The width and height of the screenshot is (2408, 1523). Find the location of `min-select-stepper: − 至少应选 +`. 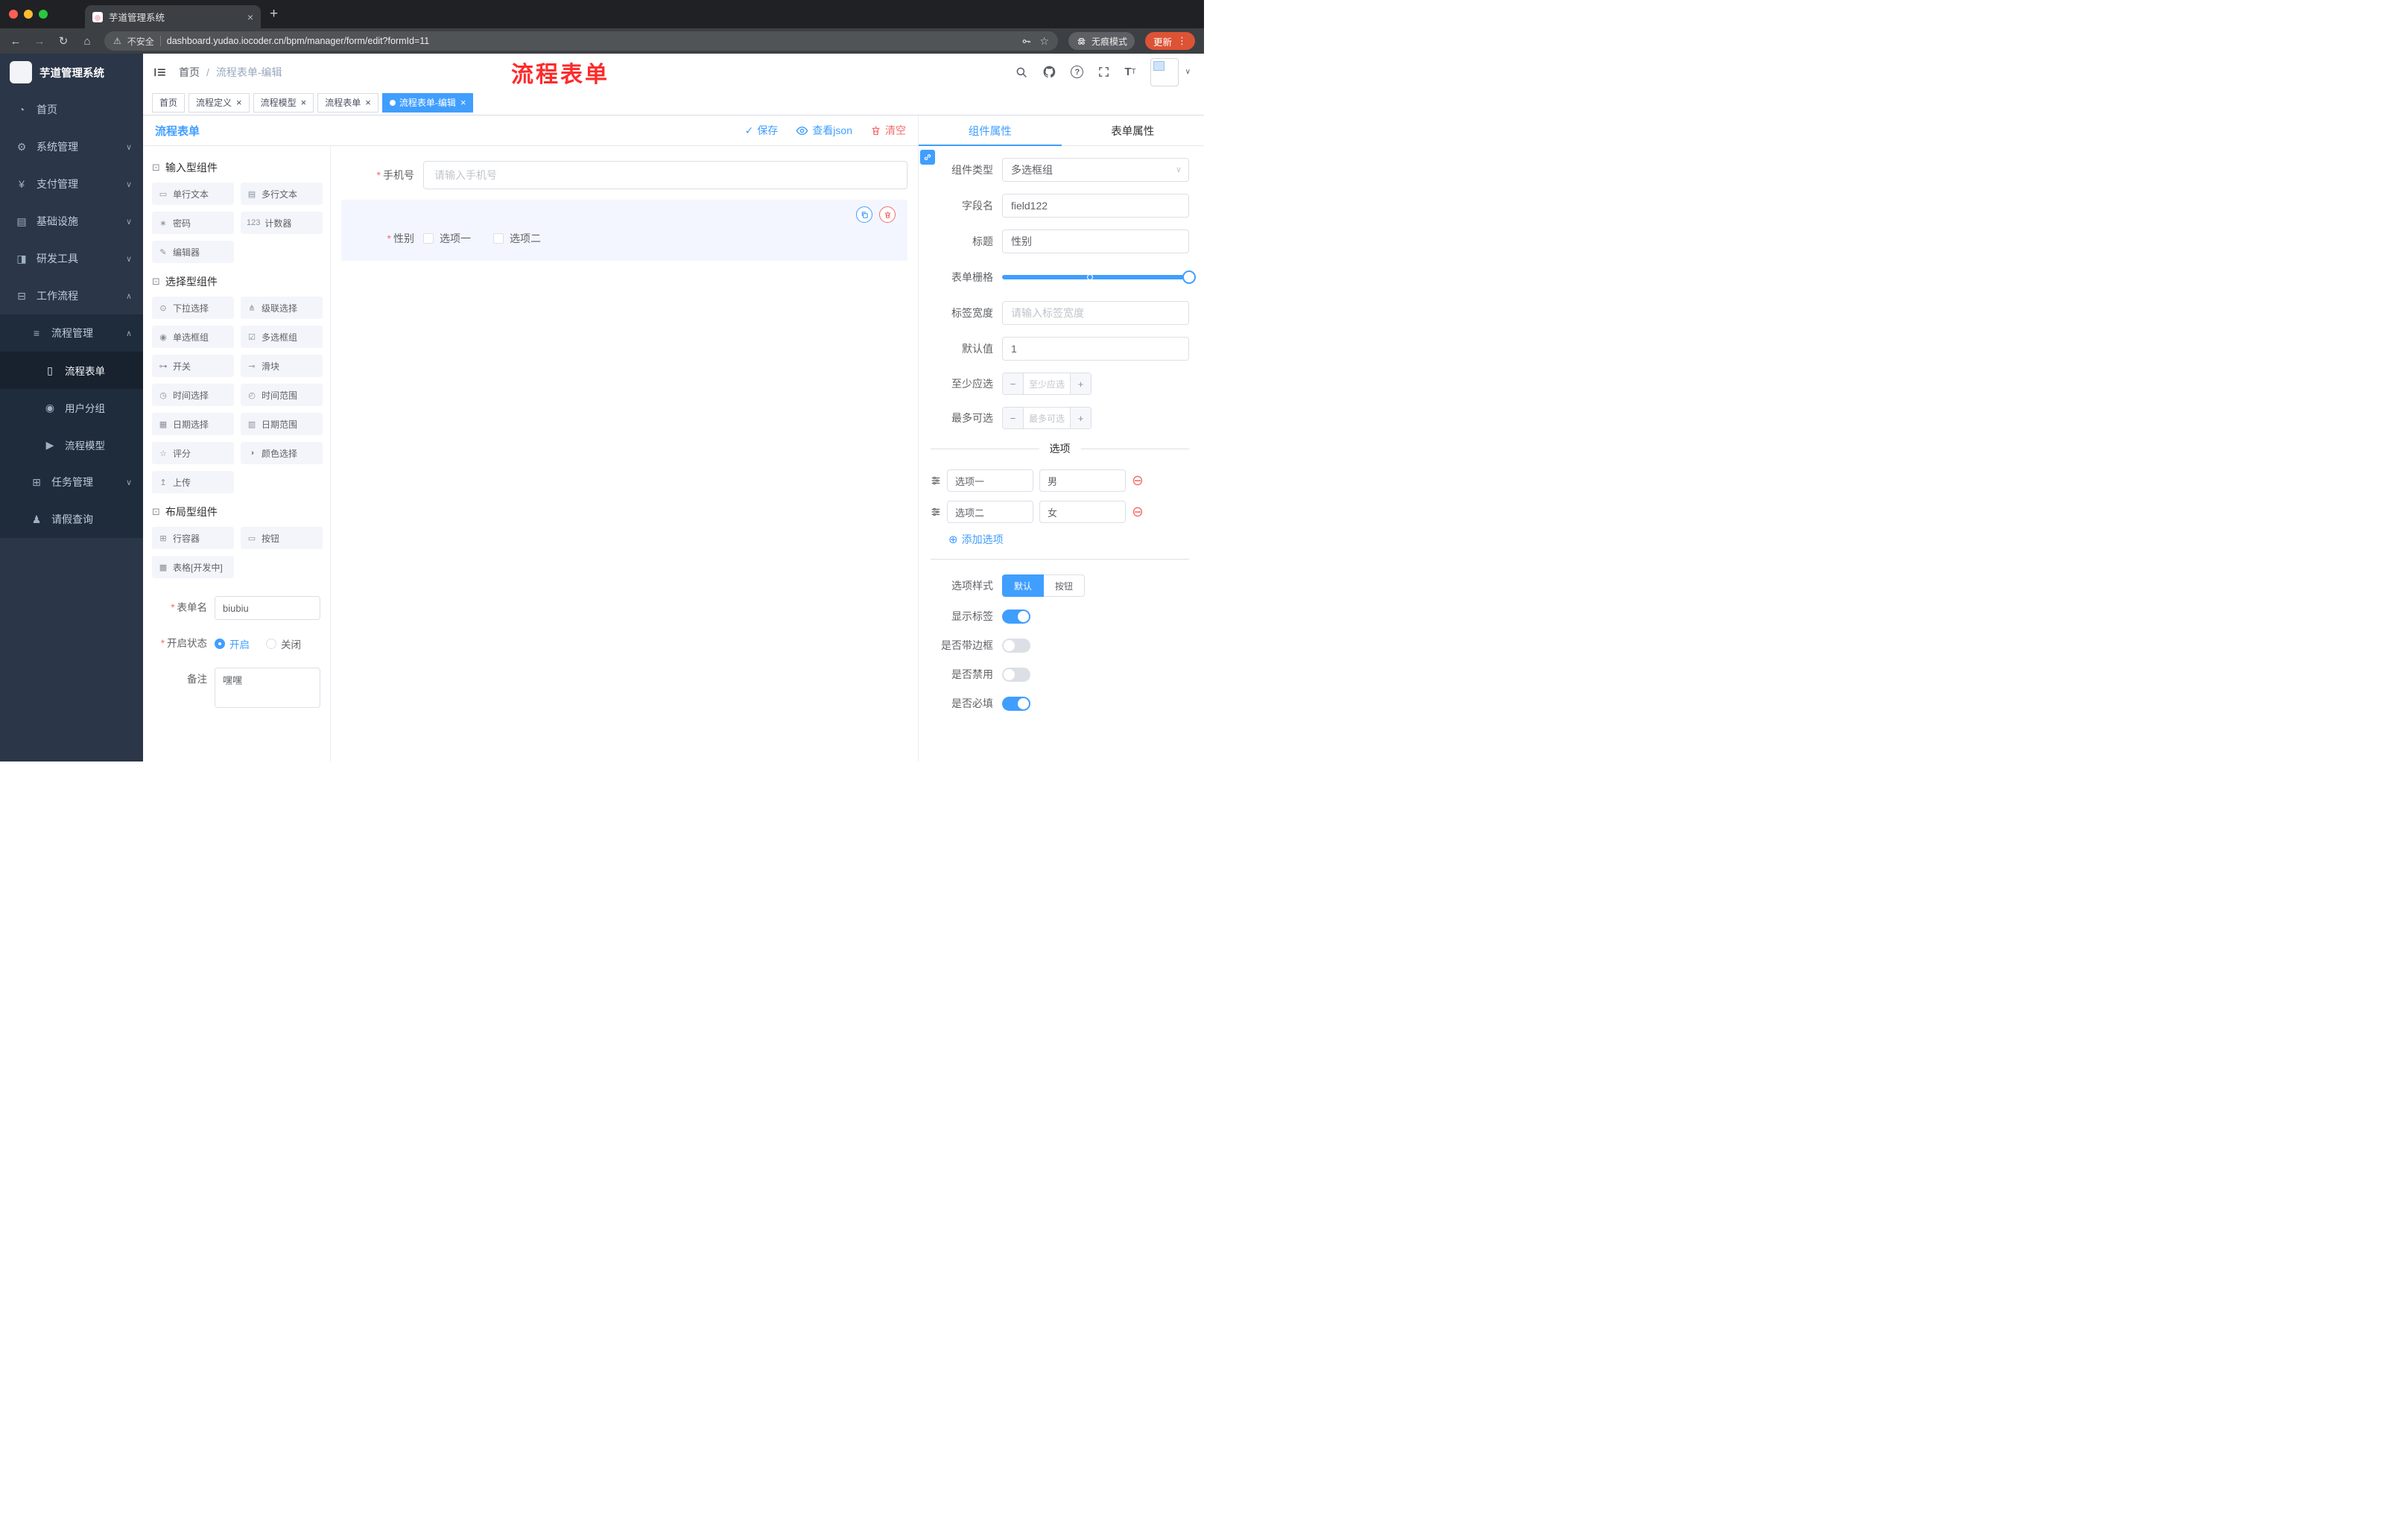

min-select-stepper: − 至少应选 + is located at coordinates (1046, 384).